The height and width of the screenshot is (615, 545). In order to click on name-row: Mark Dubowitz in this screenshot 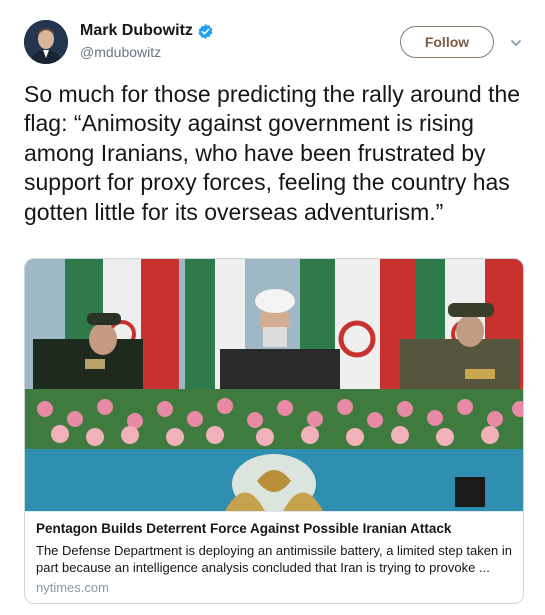, I will do `click(147, 31)`.